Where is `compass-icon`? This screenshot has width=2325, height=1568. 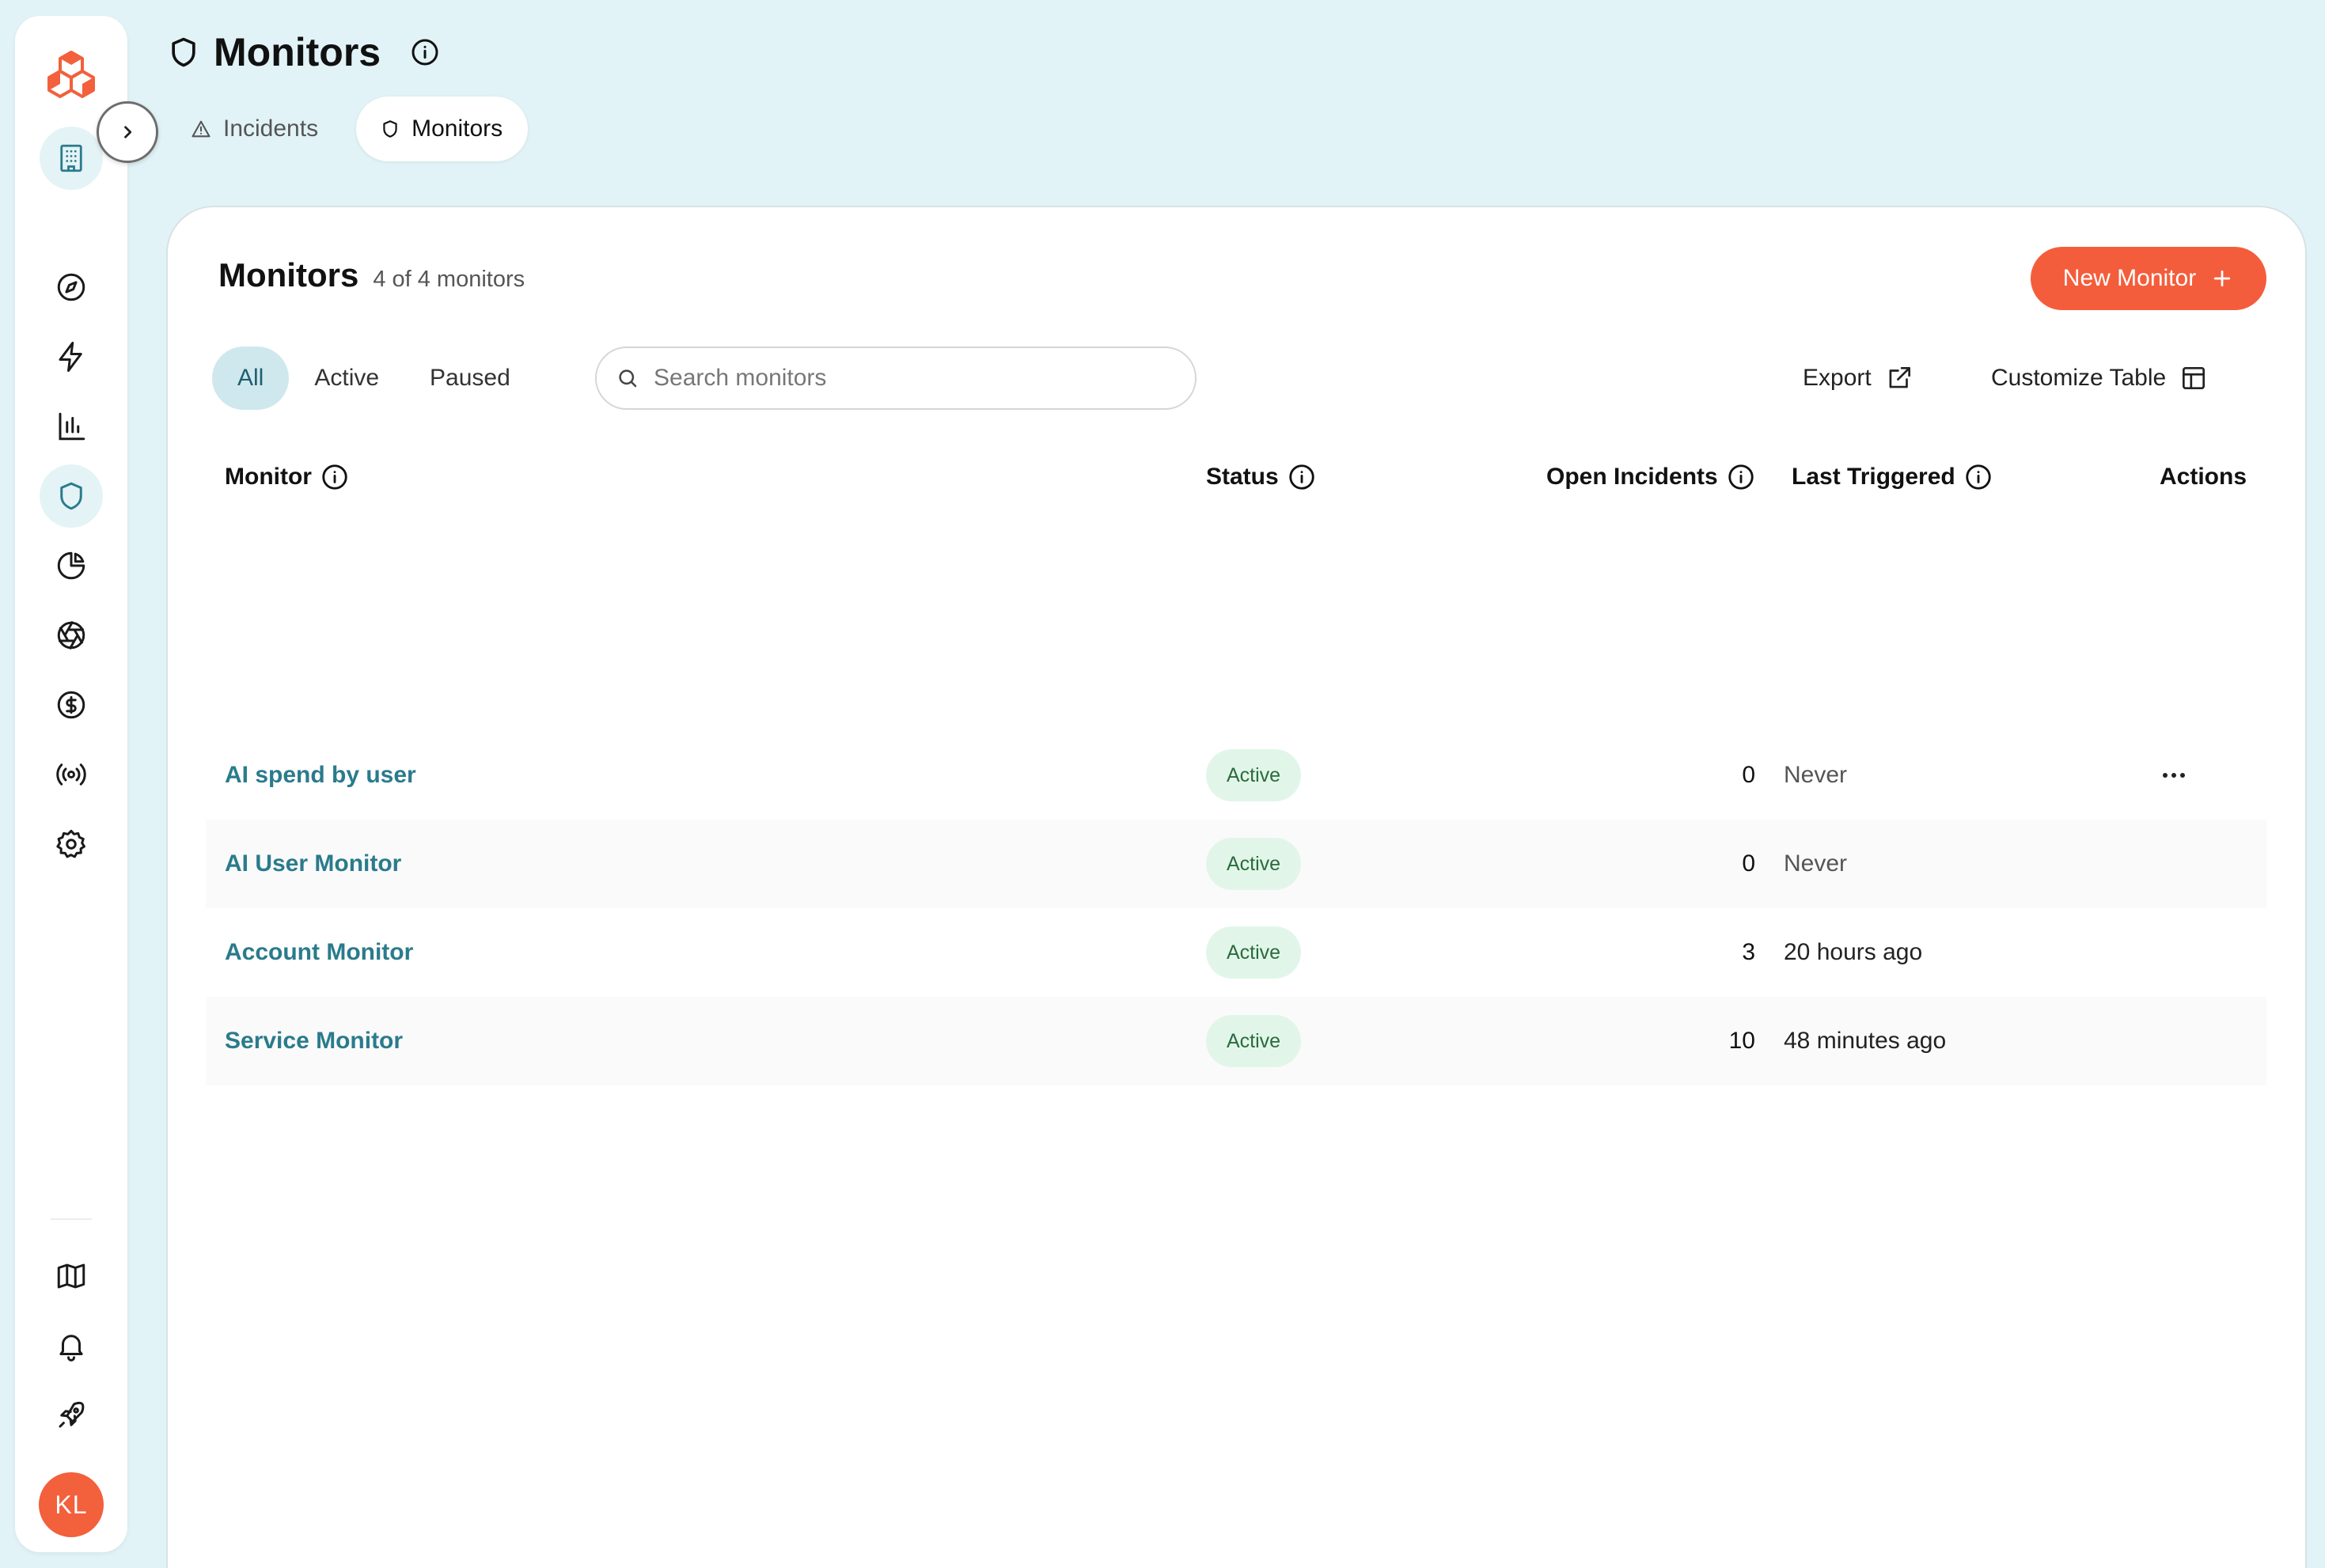
compass-icon is located at coordinates (71, 287).